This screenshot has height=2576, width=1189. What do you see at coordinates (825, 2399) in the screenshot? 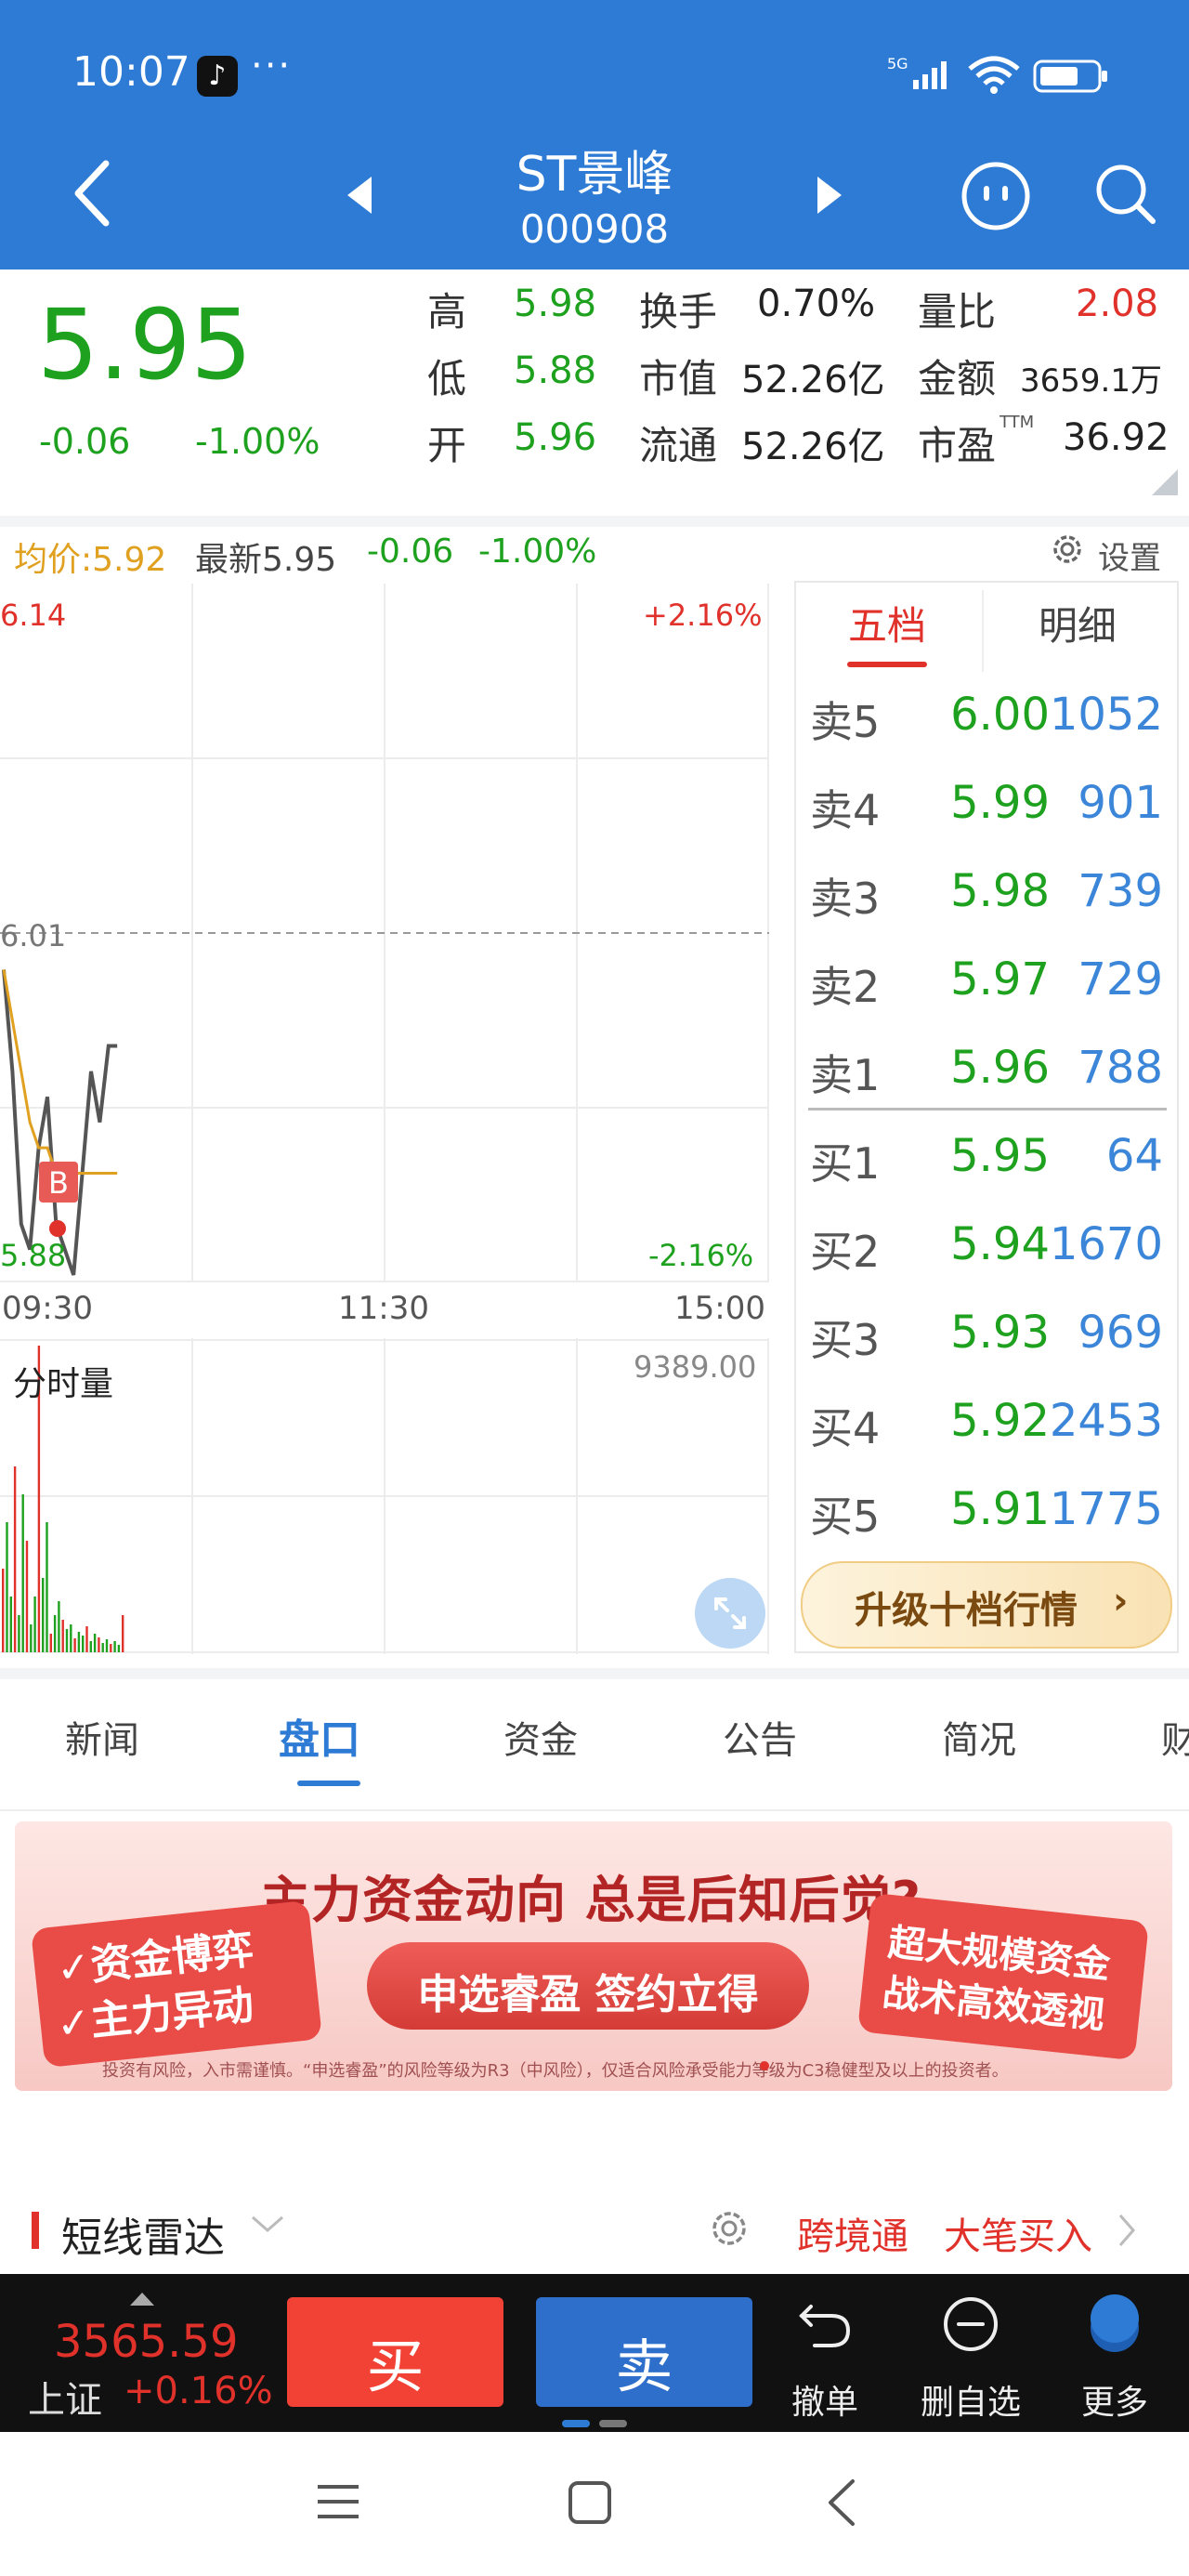
I see `undo-label: 撤单` at bounding box center [825, 2399].